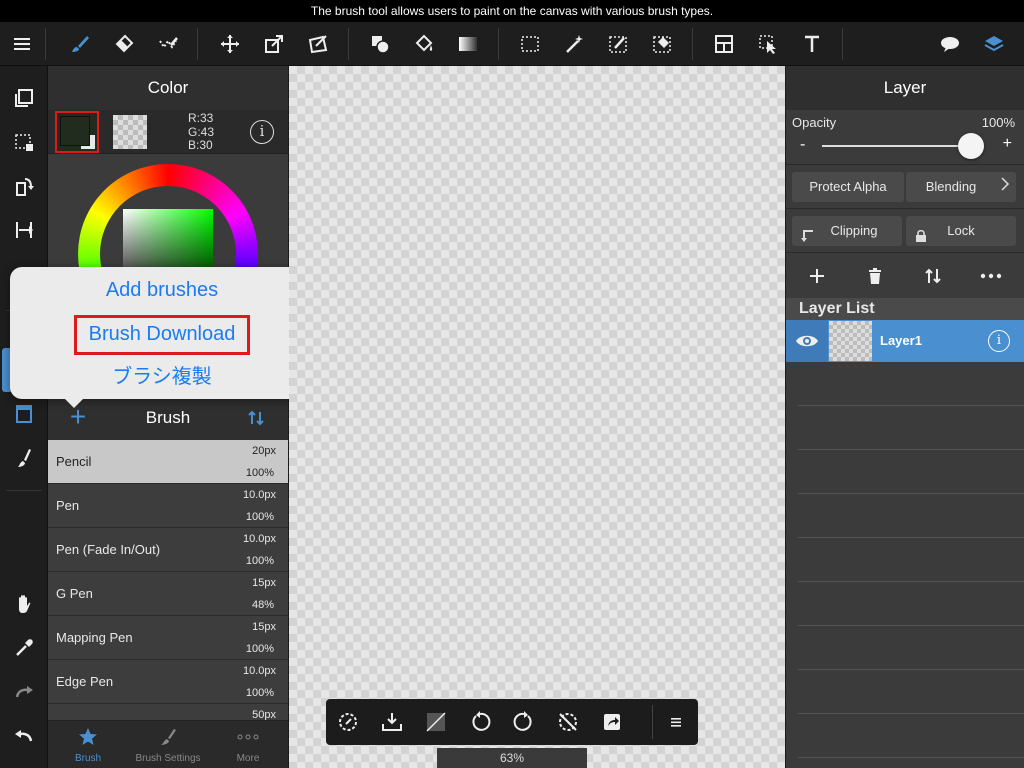 The width and height of the screenshot is (1024, 768). Describe the element at coordinates (168, 682) in the screenshot. I see `brush-item-edge-pen: Edge Pen 10.0px 100%` at that location.